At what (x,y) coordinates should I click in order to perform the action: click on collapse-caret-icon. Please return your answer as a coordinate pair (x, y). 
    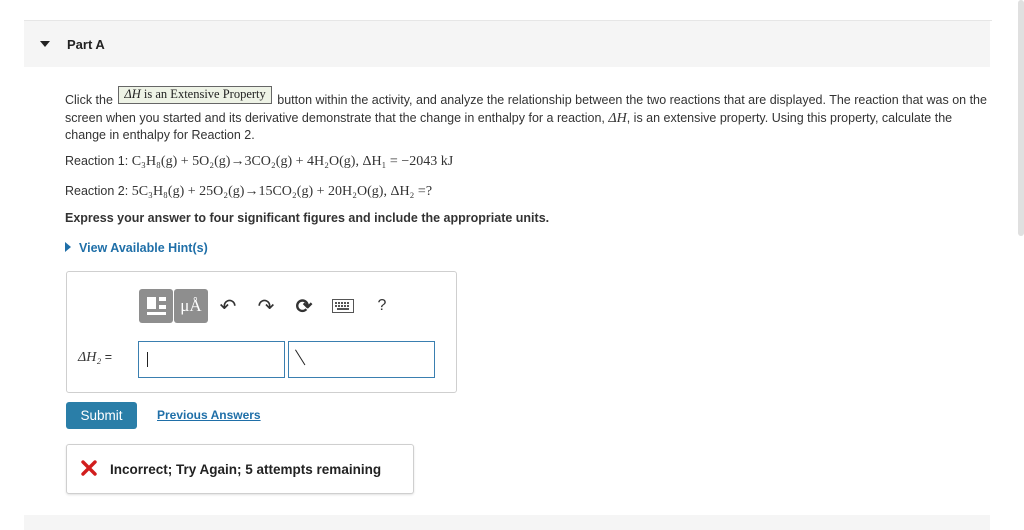
    Looking at the image, I should click on (45, 44).